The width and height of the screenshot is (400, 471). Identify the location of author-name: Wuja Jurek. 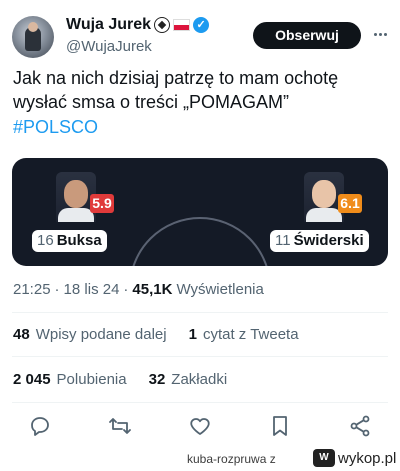
(108, 25).